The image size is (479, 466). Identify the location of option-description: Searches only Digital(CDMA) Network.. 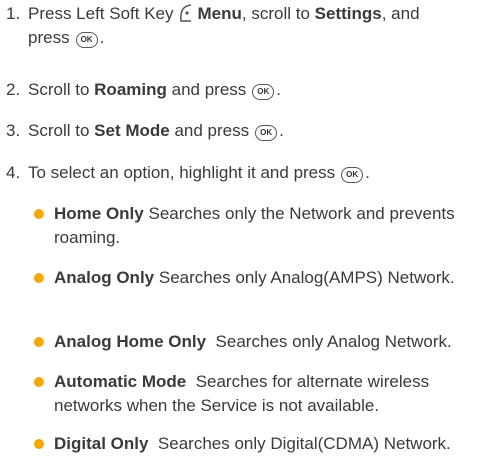
(304, 443).